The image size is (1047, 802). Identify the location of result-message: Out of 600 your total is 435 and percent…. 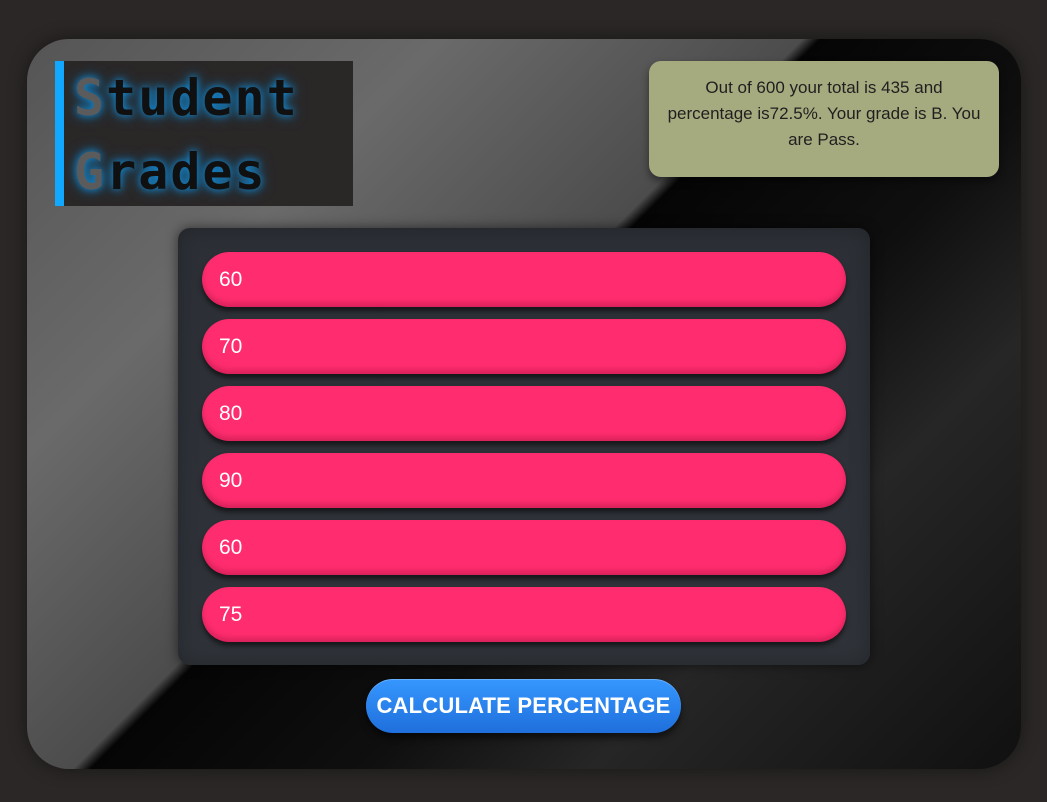
(824, 119).